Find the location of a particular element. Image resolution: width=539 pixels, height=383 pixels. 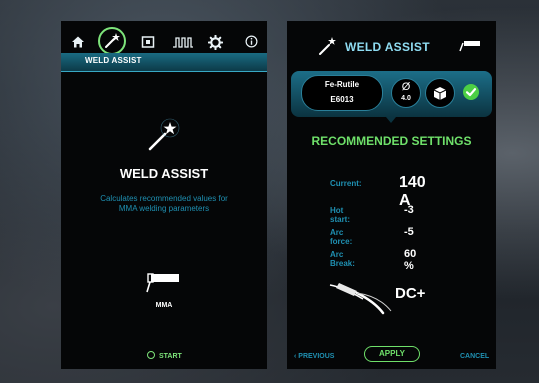

setting-label: Current: is located at coordinates (346, 183).